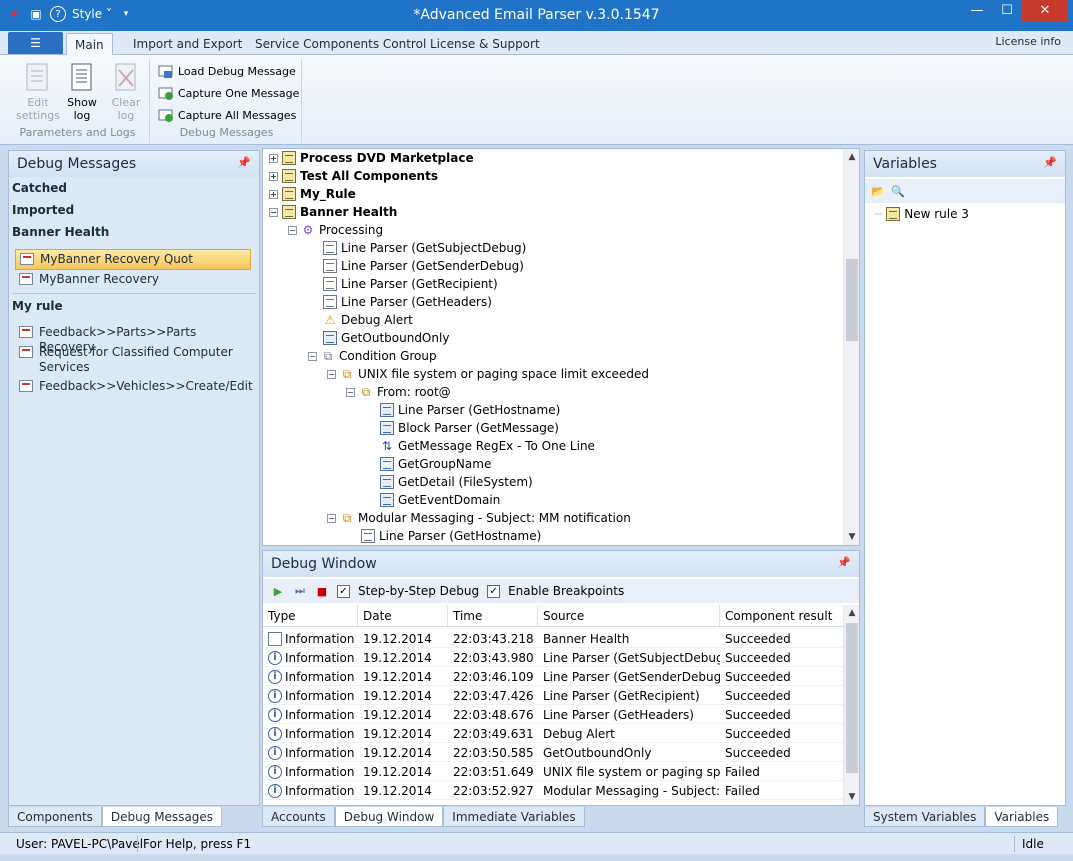 Image resolution: width=1073 pixels, height=861 pixels. What do you see at coordinates (298, 817) in the screenshot?
I see `tab-accounts: Accounts` at bounding box center [298, 817].